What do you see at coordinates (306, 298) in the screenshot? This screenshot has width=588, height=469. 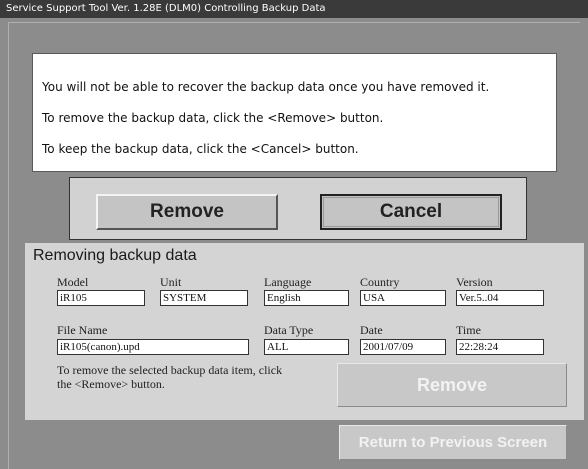 I see `language-field: English` at bounding box center [306, 298].